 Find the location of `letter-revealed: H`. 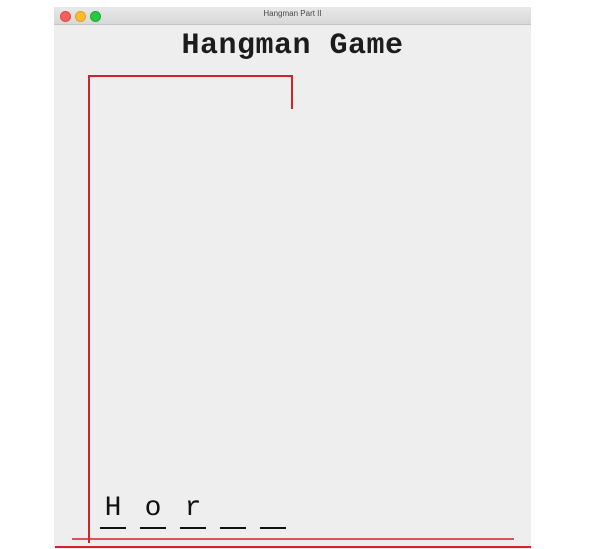

letter-revealed: H is located at coordinates (113, 508).